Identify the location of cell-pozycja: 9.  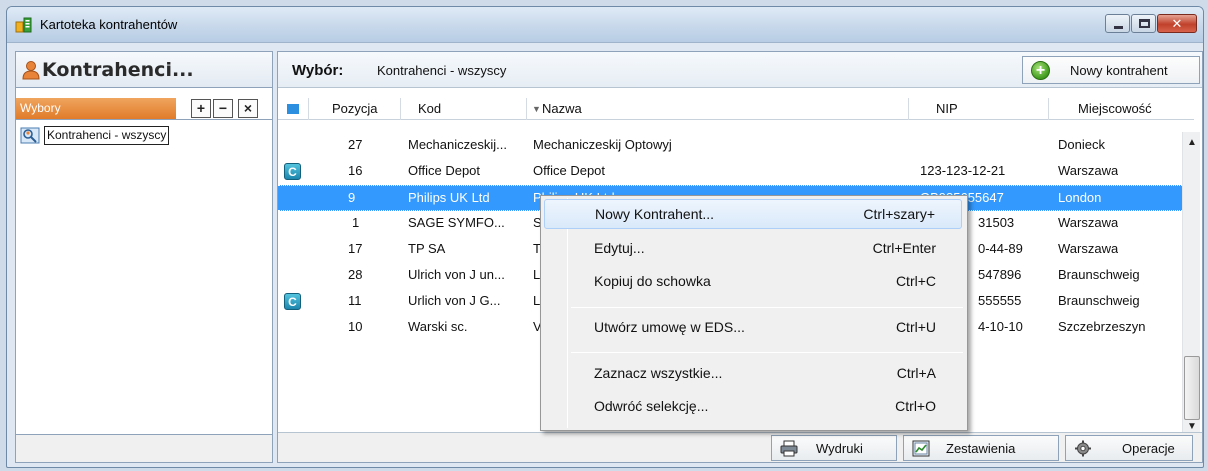
(352, 197).